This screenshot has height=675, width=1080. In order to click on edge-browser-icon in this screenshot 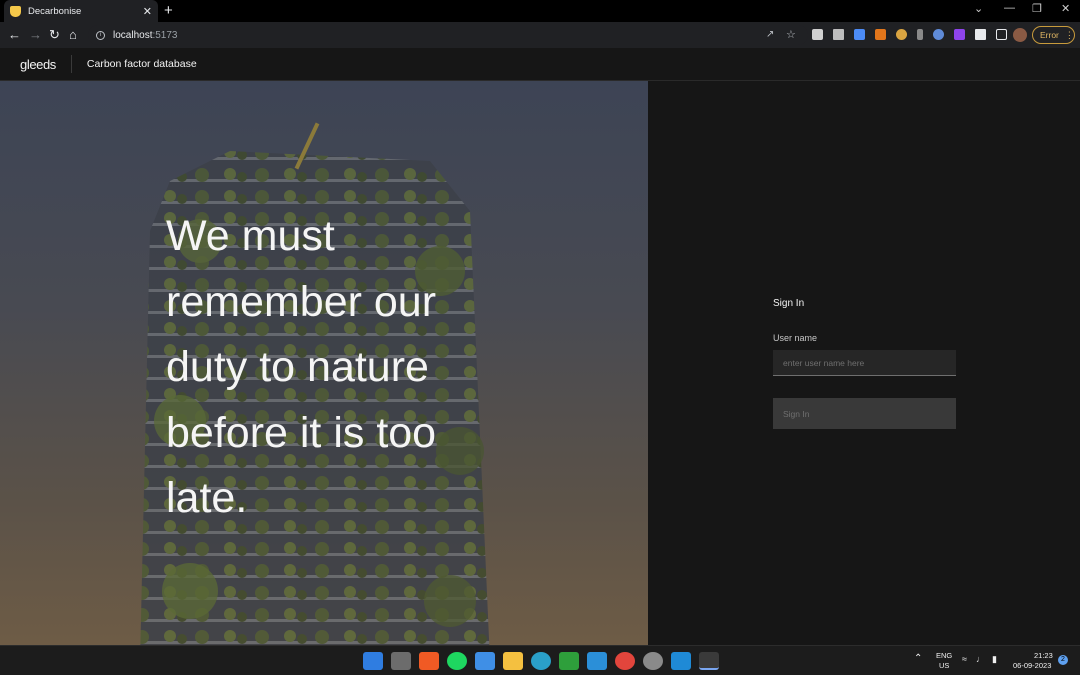, I will do `click(541, 661)`.